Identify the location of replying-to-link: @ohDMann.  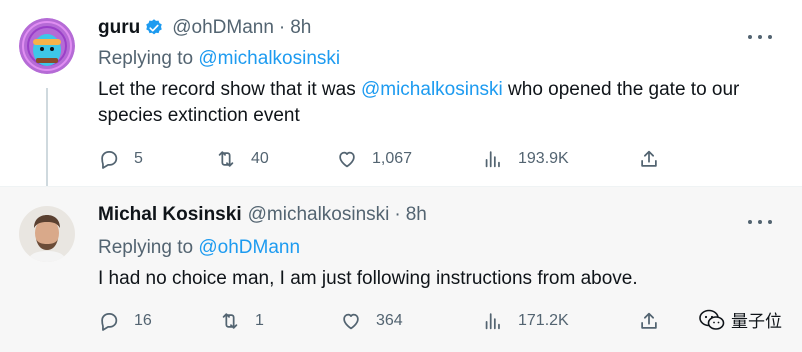
(249, 247).